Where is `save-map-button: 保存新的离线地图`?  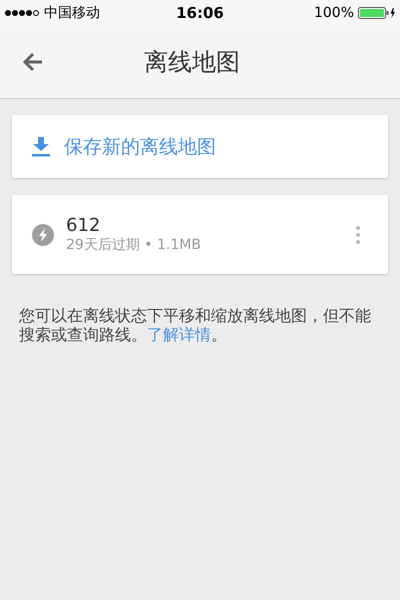
save-map-button: 保存新的离线地图 is located at coordinates (200, 146).